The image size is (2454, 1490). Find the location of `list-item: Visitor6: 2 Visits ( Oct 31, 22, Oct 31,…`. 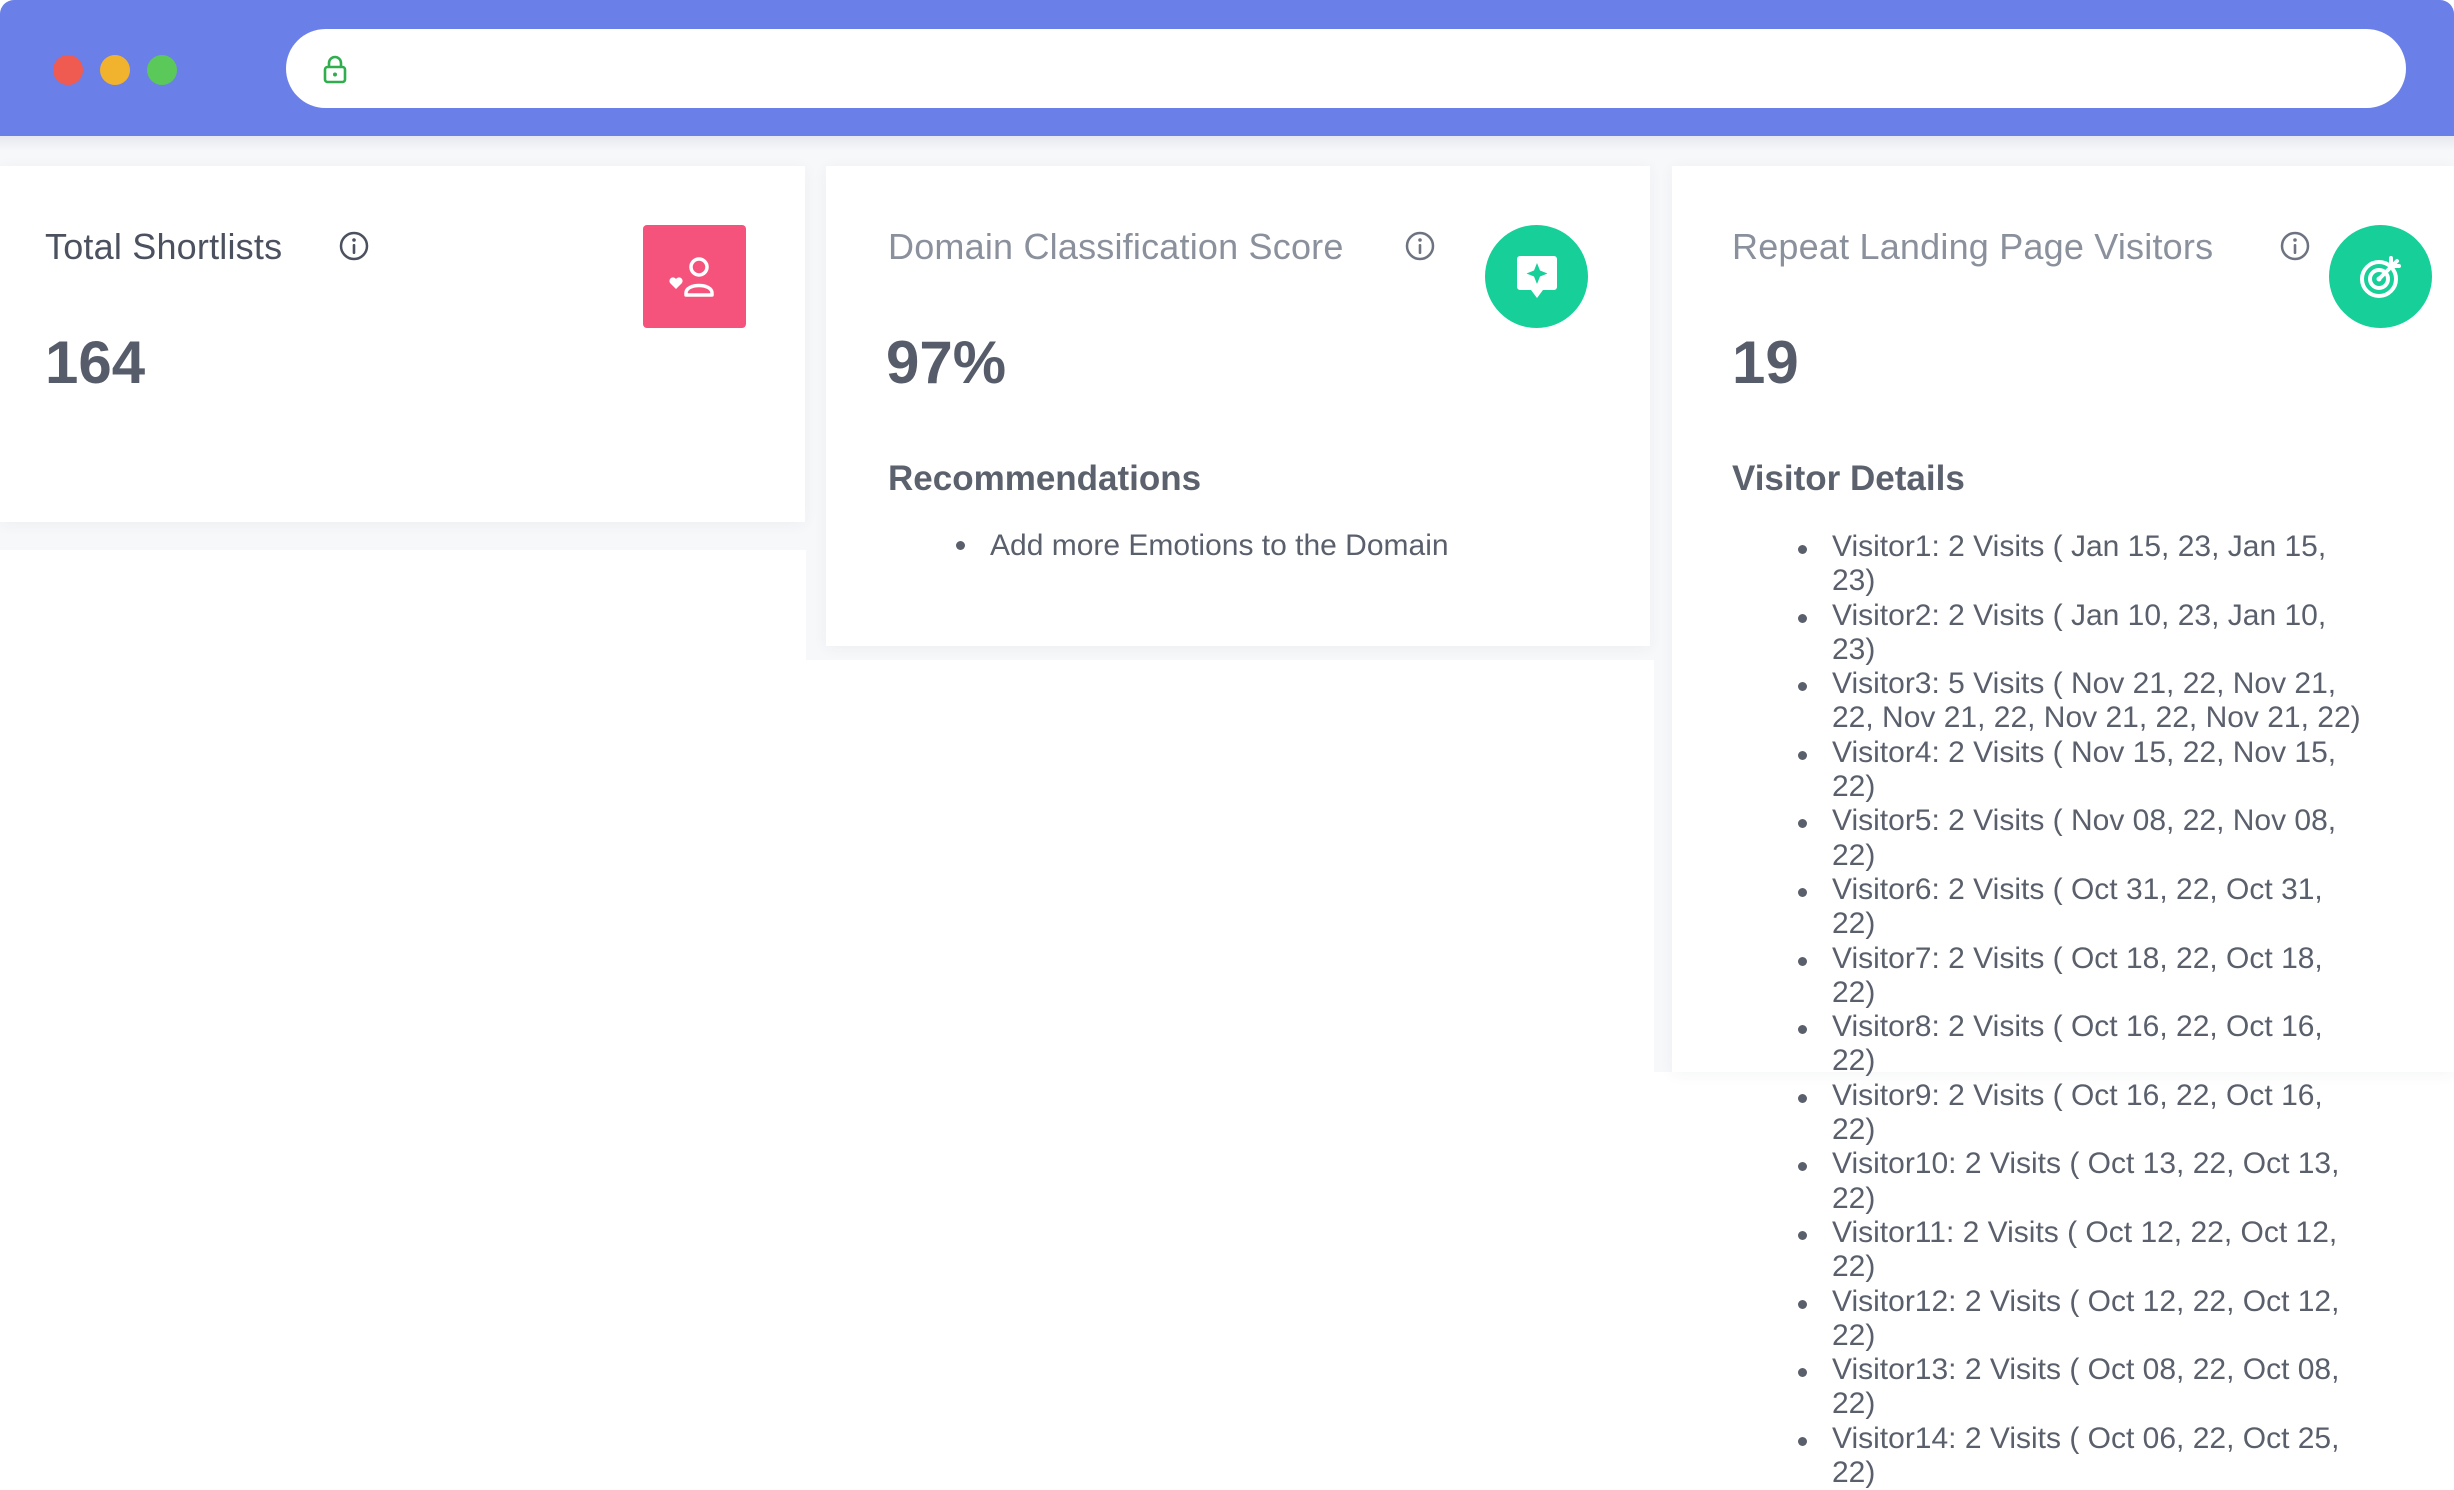

list-item: Visitor6: 2 Visits ( Oct 31, 22, Oct 31,… is located at coordinates (2082, 907).